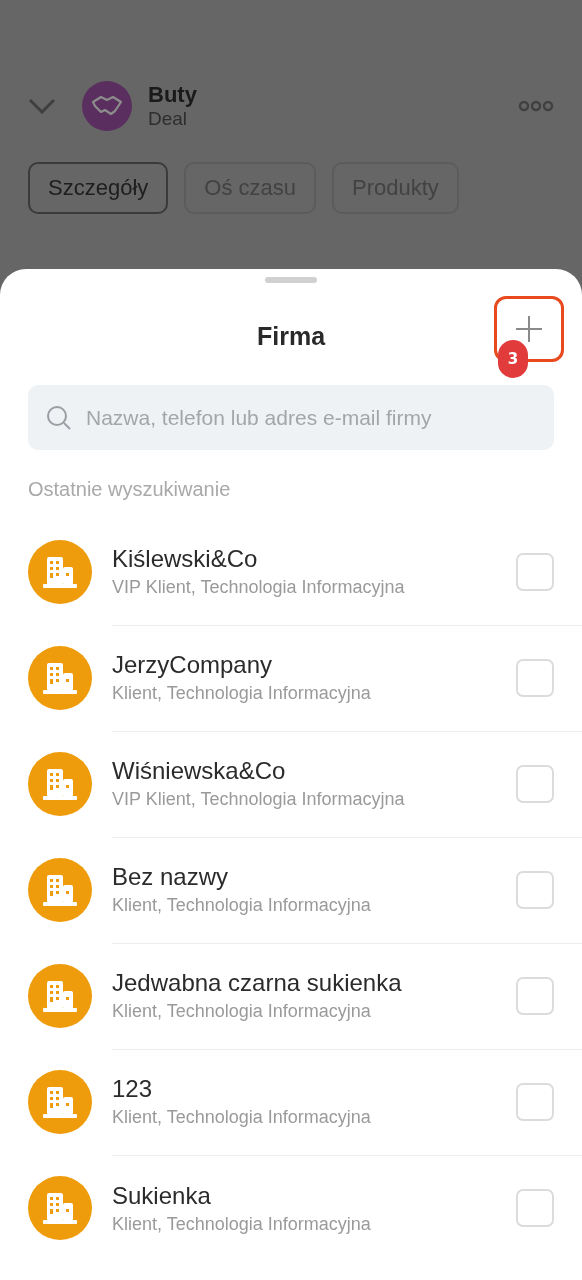 This screenshot has width=582, height=1280. I want to click on drag-handle, so click(291, 280).